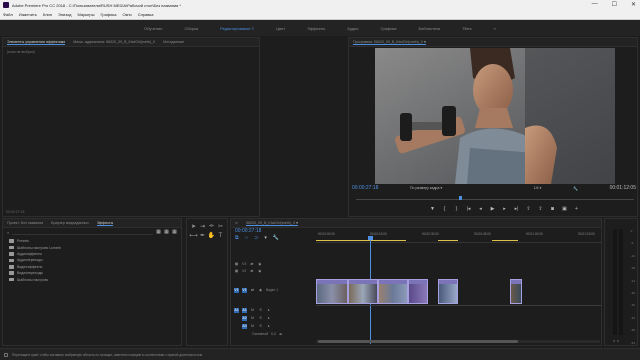  What do you see at coordinates (25, 223) in the screenshot?
I see `tab-project: Проект: Без названия` at bounding box center [25, 223].